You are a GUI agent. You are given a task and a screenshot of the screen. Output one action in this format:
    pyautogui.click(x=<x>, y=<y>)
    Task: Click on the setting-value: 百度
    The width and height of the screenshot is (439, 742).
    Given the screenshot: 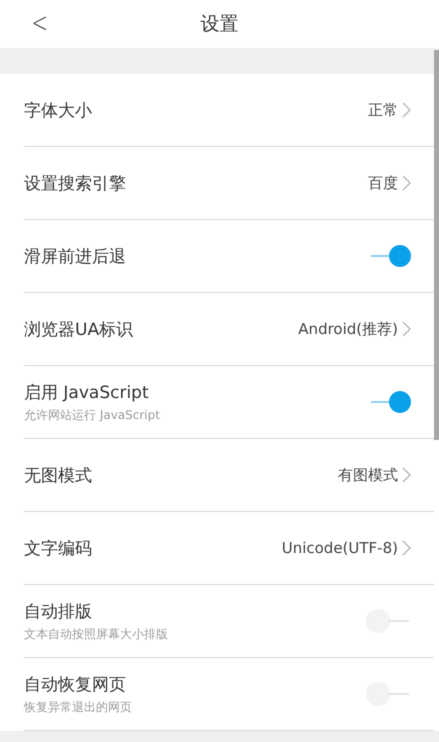 What is the action you would take?
    pyautogui.click(x=383, y=183)
    